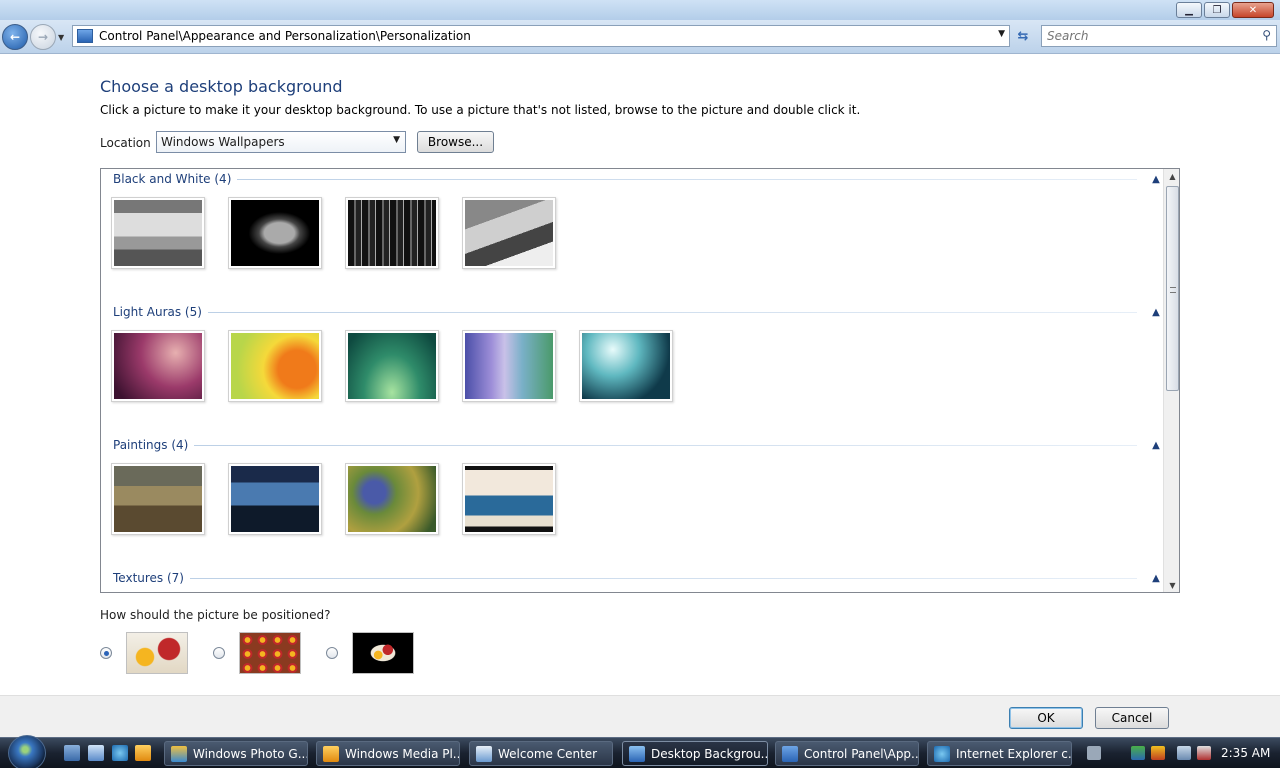 This screenshot has height=768, width=1280. I want to click on security-shield-icon, so click(1158, 753).